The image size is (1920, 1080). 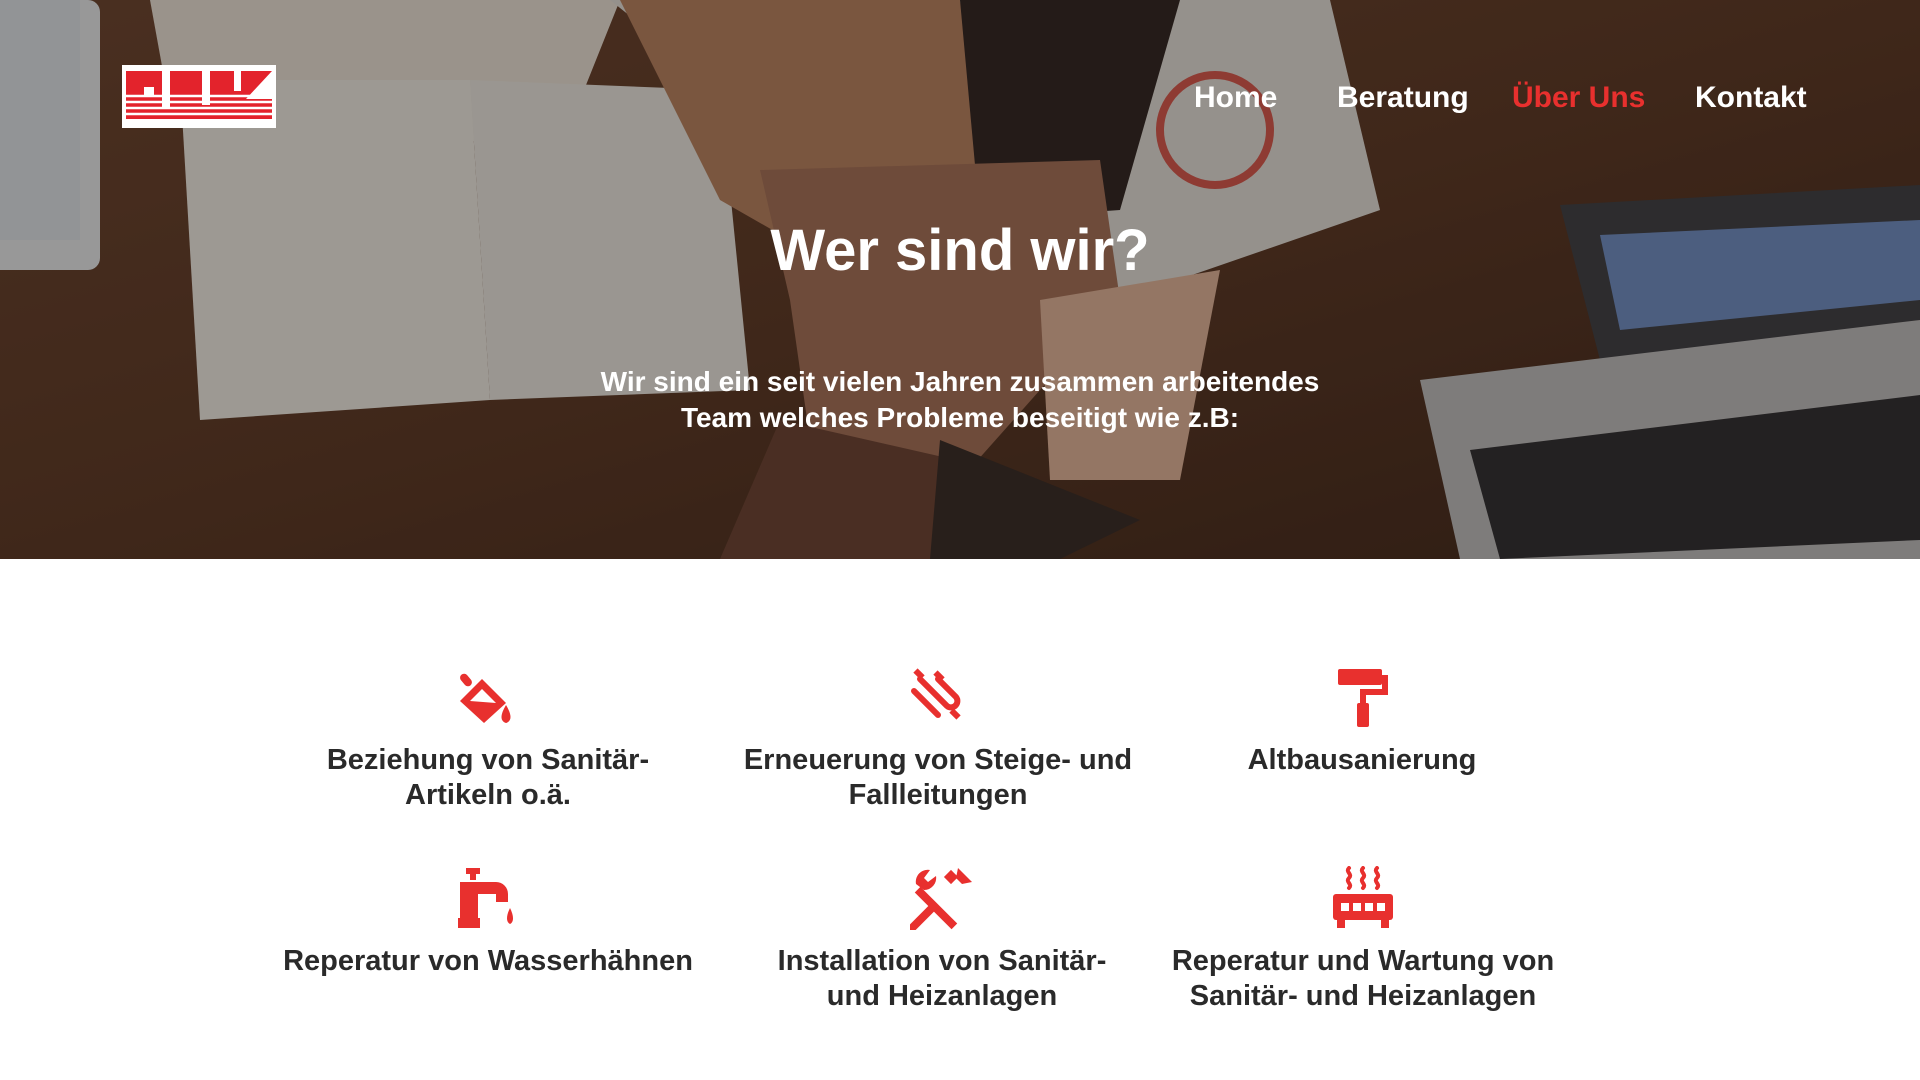 What do you see at coordinates (960, 98) in the screenshot?
I see `main-nav: Home Beratung Über Uns Kontakt` at bounding box center [960, 98].